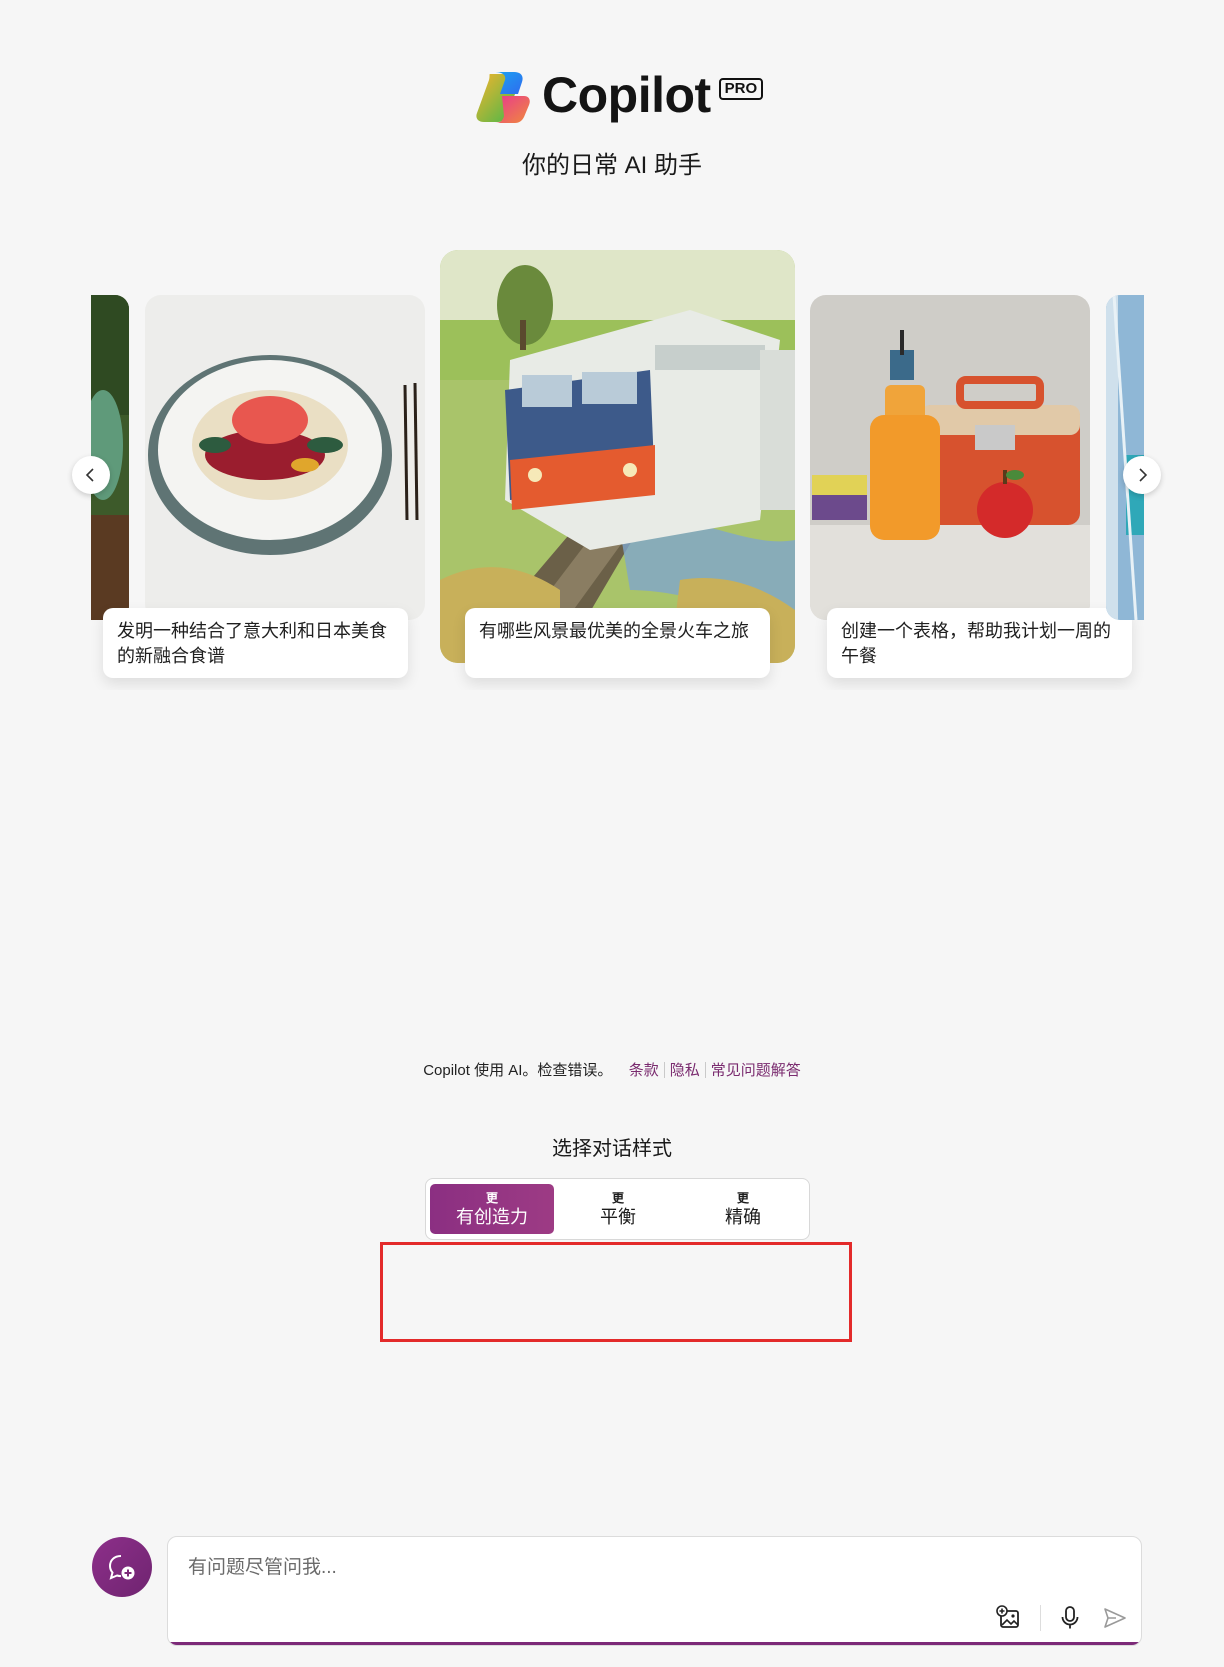 Image resolution: width=1224 pixels, height=1667 pixels. Describe the element at coordinates (685, 1070) in the screenshot. I see `privacy-link: 隐私` at that location.